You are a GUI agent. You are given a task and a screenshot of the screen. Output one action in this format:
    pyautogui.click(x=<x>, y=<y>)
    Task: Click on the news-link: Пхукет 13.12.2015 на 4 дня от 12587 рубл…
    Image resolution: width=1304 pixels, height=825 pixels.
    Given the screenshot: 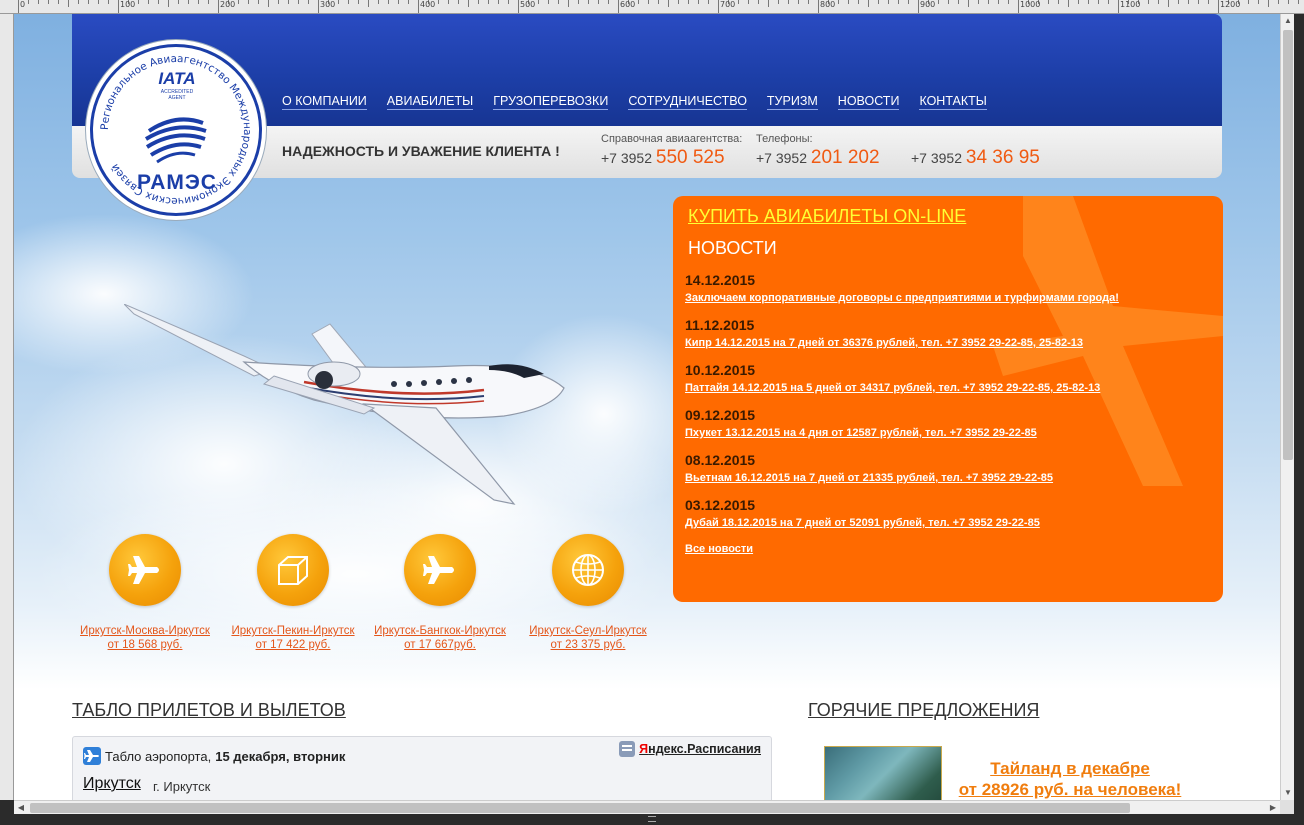 What is the action you would take?
    pyautogui.click(x=950, y=433)
    